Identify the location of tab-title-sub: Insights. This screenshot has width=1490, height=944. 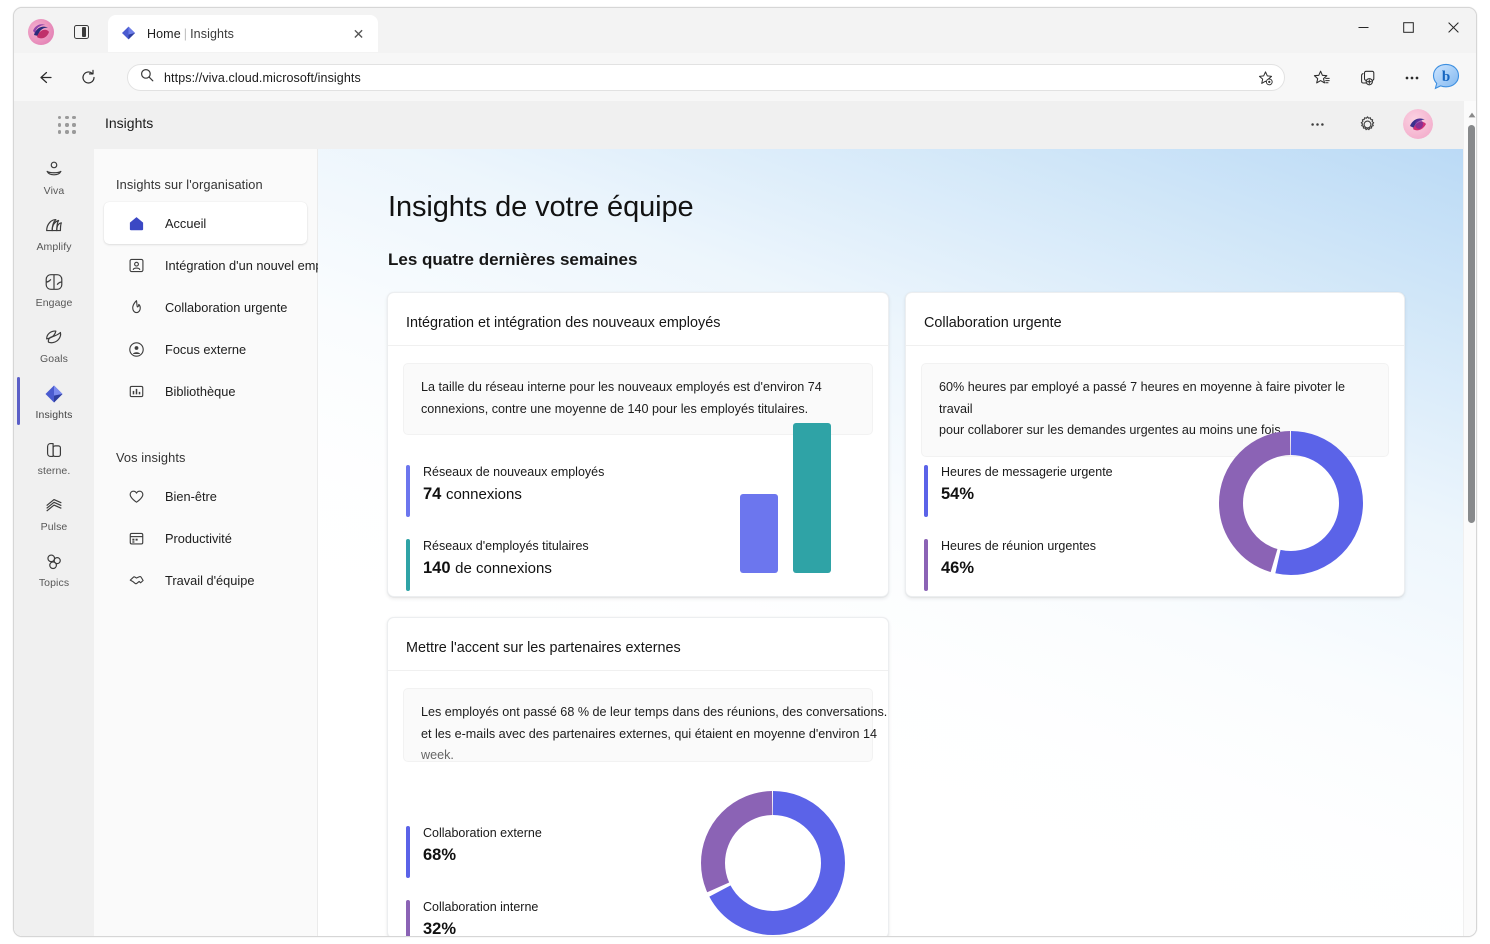
(212, 33).